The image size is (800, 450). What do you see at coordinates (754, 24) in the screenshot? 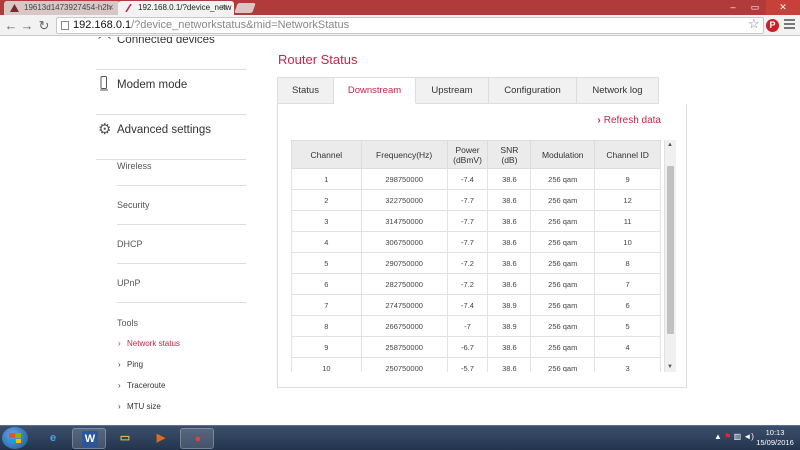
I see `bookmark-star-icon: ☆` at bounding box center [754, 24].